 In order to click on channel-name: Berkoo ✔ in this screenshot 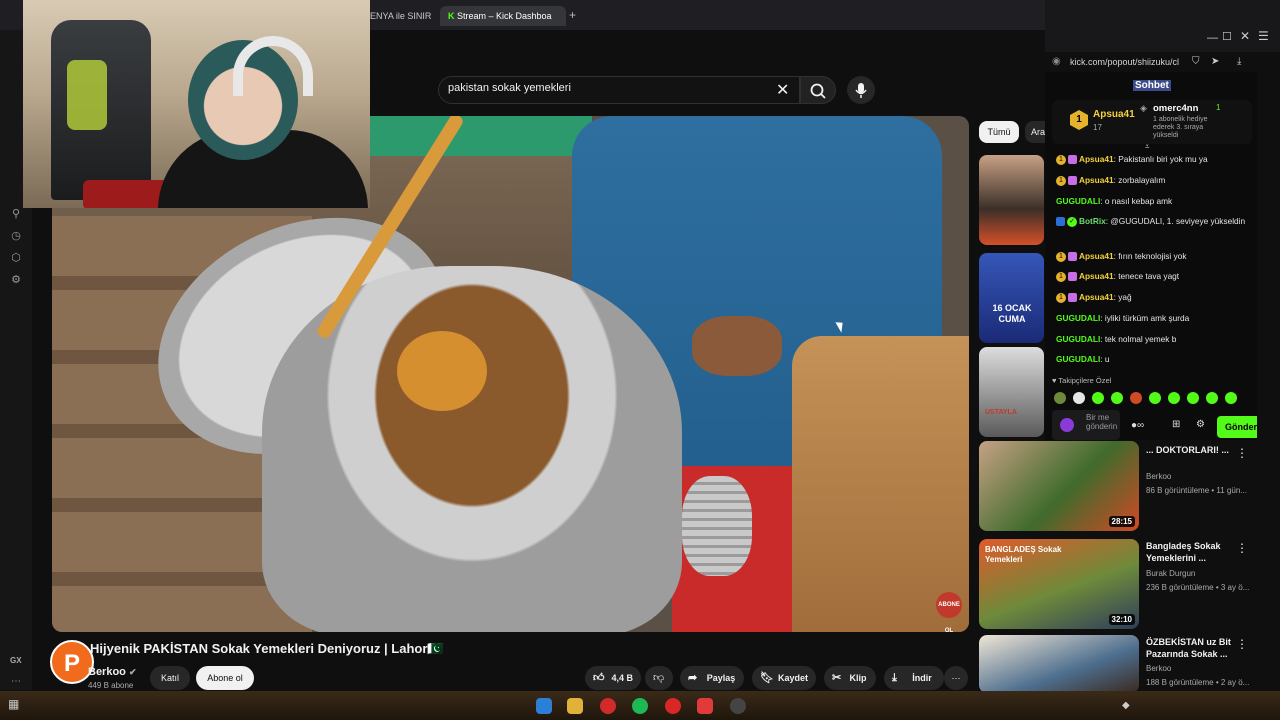, I will do `click(112, 672)`.